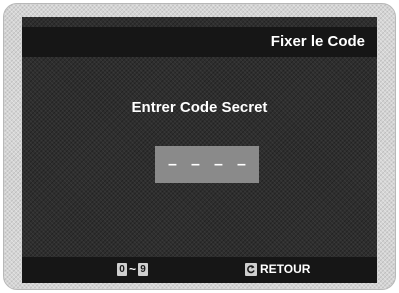 The height and width of the screenshot is (293, 399). What do you see at coordinates (241, 164) in the screenshot?
I see `code-digit-4: –` at bounding box center [241, 164].